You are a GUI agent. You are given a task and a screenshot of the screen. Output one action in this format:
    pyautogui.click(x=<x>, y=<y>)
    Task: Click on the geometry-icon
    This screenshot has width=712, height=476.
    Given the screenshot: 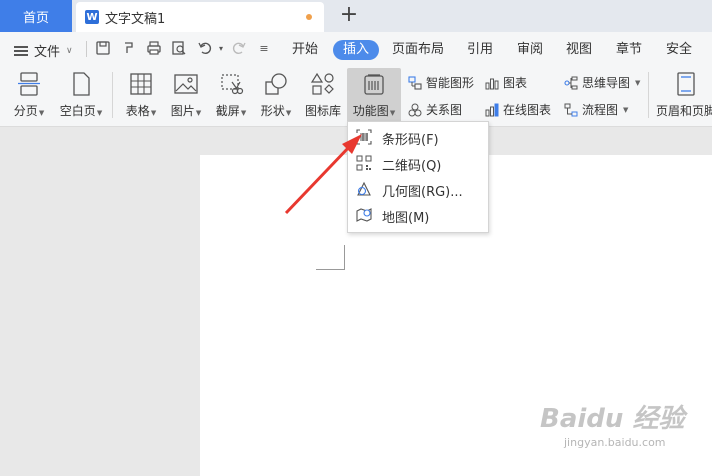 What is the action you would take?
    pyautogui.click(x=364, y=189)
    